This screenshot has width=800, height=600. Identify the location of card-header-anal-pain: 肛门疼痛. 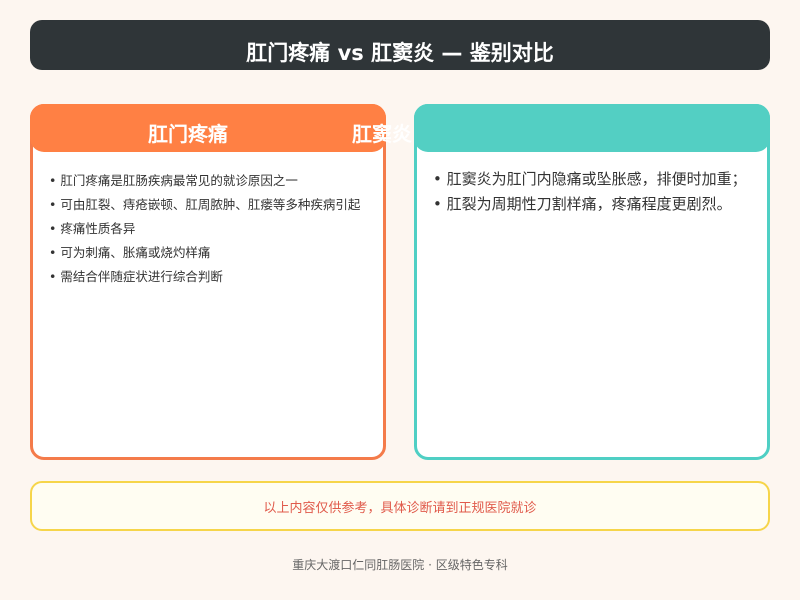
(208, 128).